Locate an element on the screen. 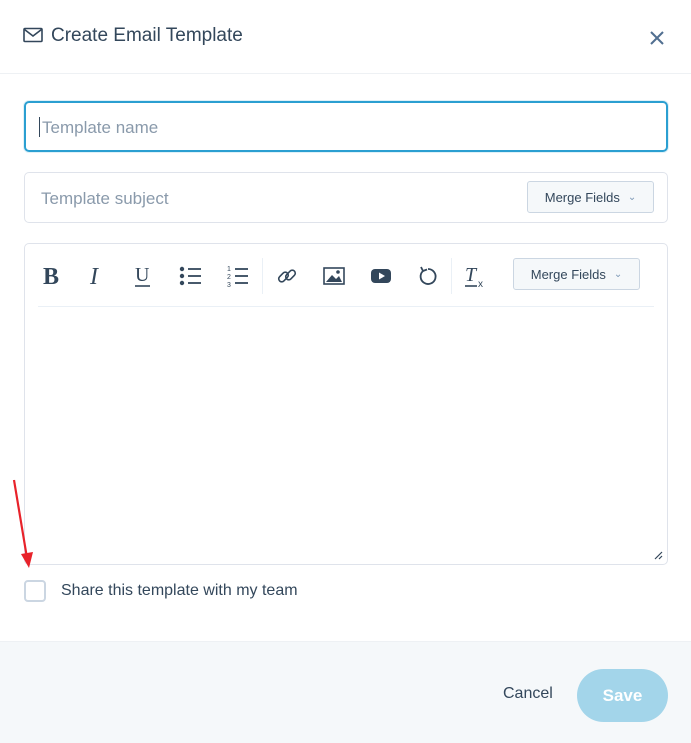  underline-icon: U is located at coordinates (143, 276).